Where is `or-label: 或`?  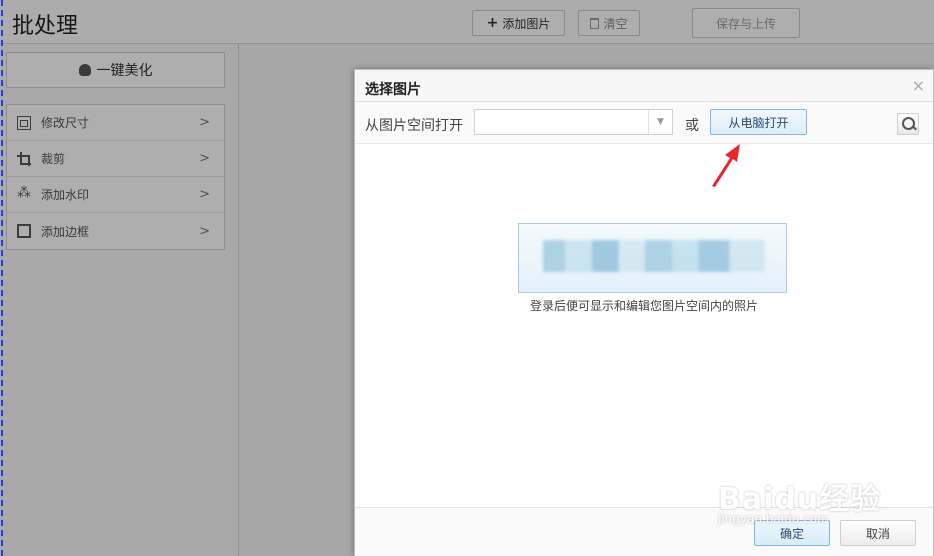 or-label: 或 is located at coordinates (692, 126).